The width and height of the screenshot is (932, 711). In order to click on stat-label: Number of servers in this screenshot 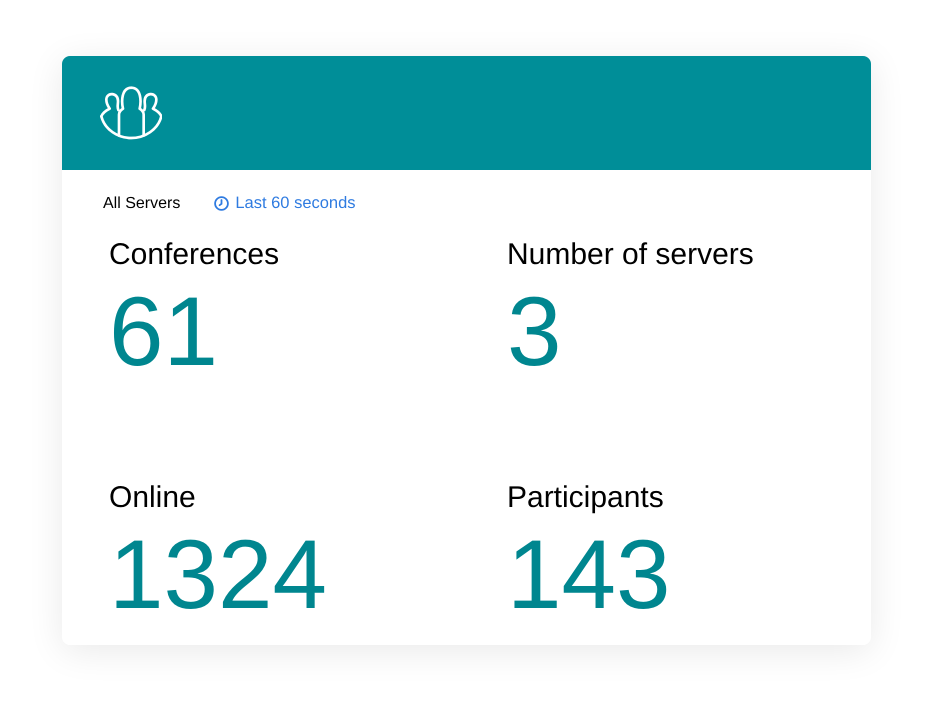, I will do `click(630, 255)`.